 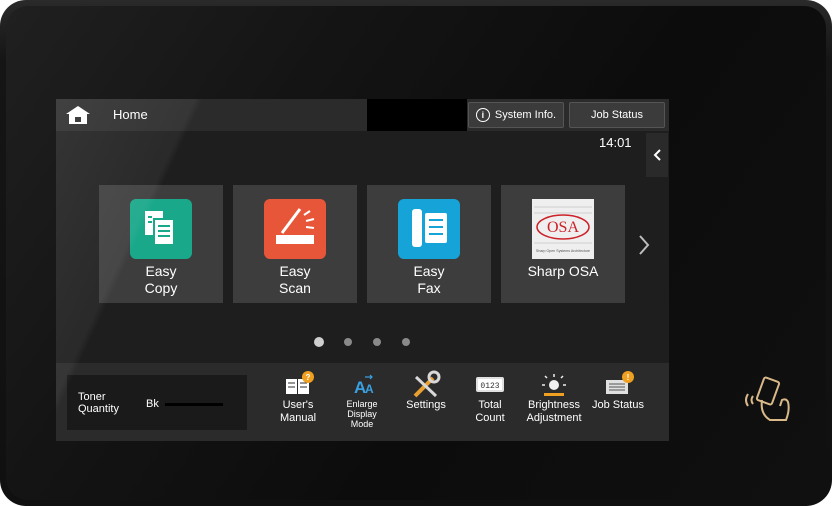 I want to click on easy-fax-label-1: Easy, so click(x=429, y=271).